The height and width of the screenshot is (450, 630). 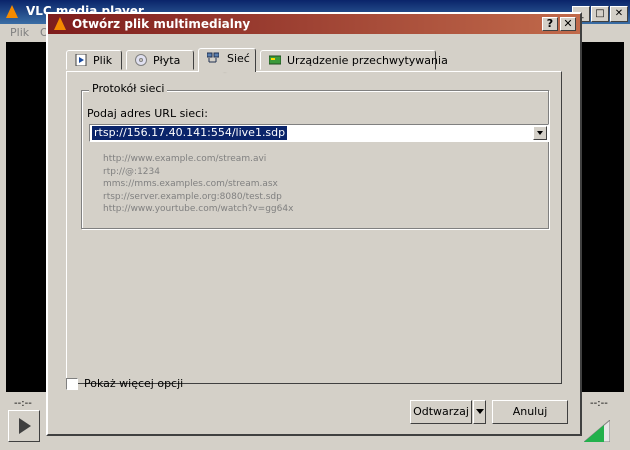 What do you see at coordinates (597, 431) in the screenshot?
I see `volume-slider` at bounding box center [597, 431].